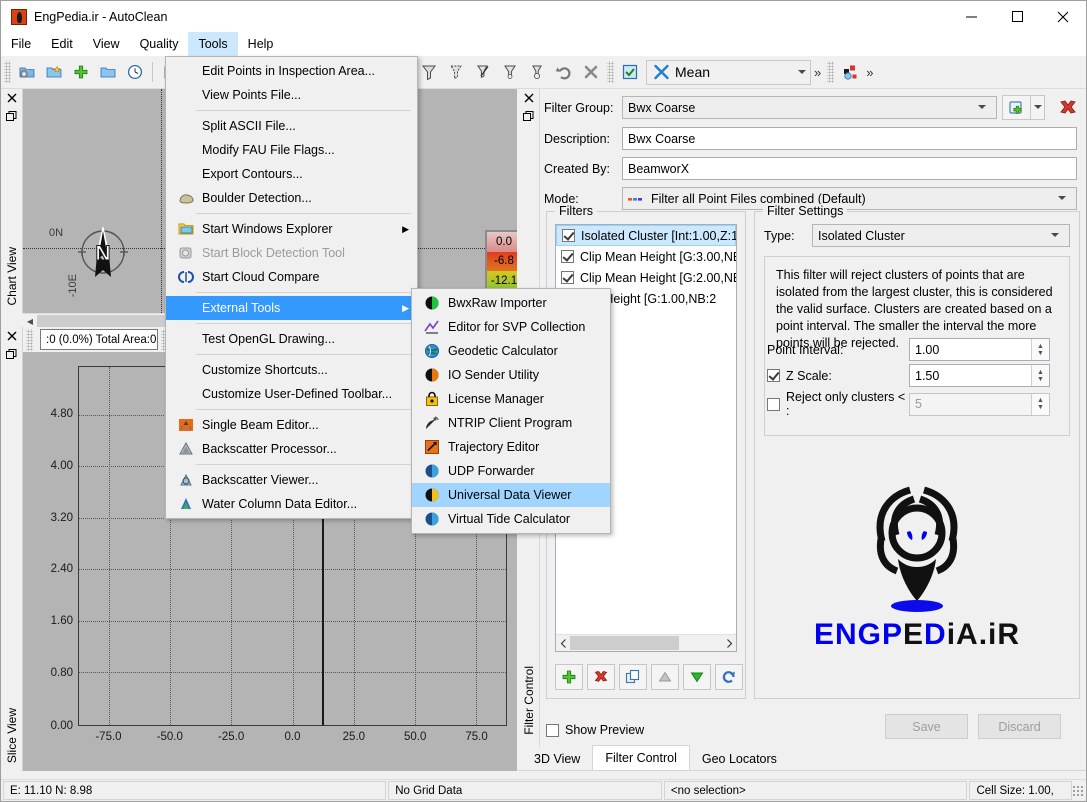 Image resolution: width=1087 pixels, height=802 pixels. I want to click on menu-item-external-tools: External Tools ▶, so click(291, 308).